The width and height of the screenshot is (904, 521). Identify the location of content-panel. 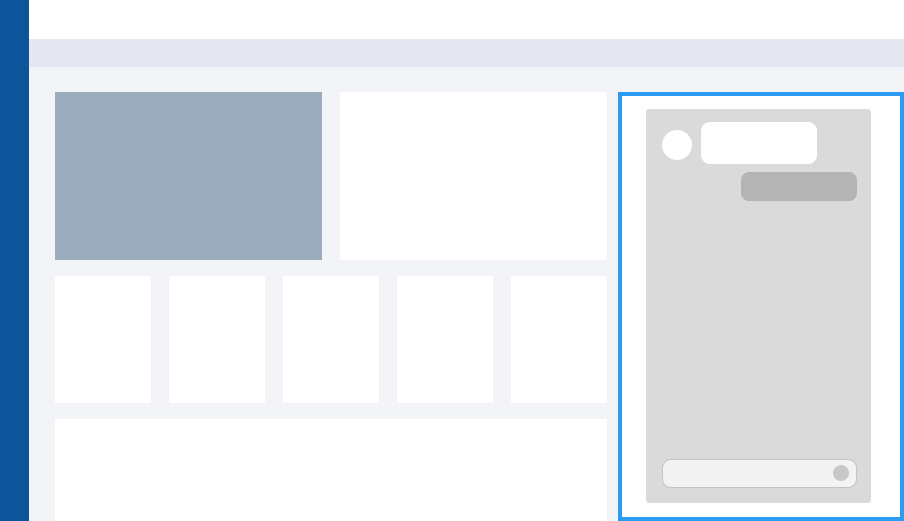
(331, 470).